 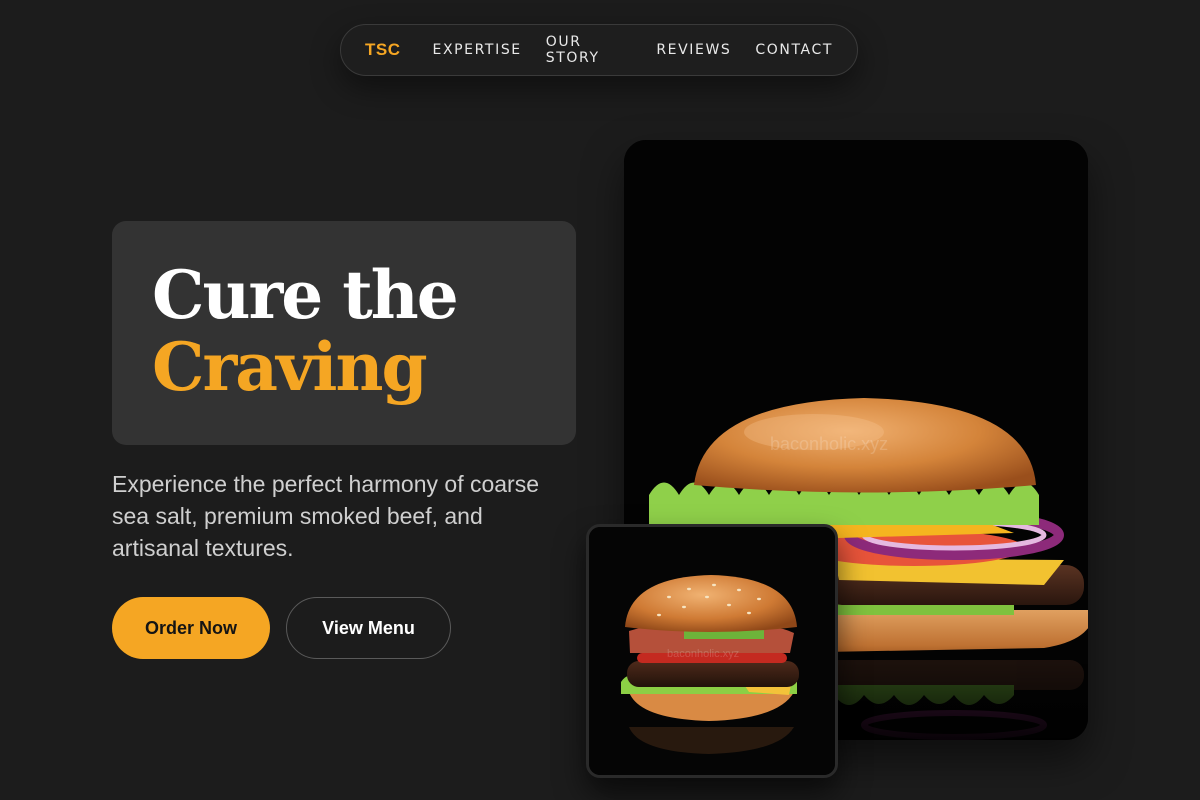 I want to click on headline-card: Cure the Craving, so click(x=344, y=333).